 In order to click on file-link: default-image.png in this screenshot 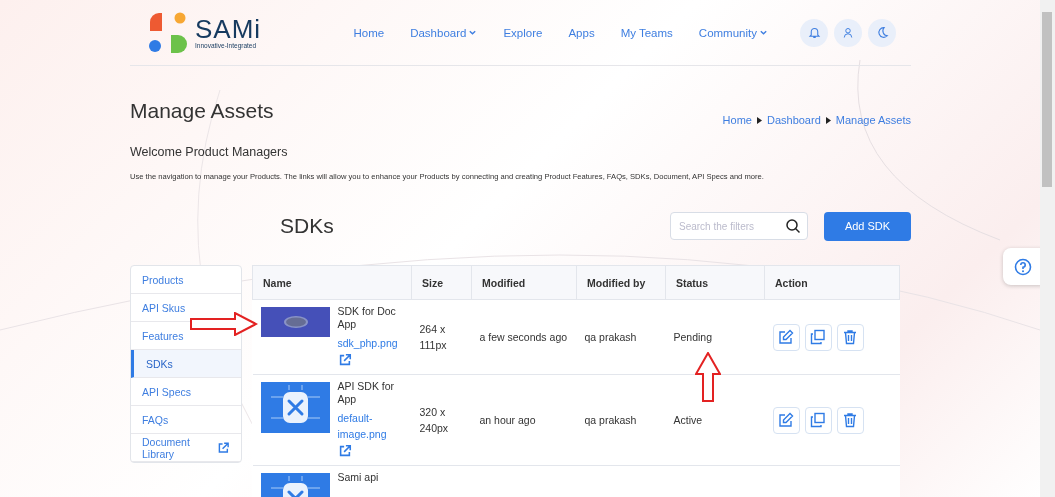, I will do `click(370, 426)`.